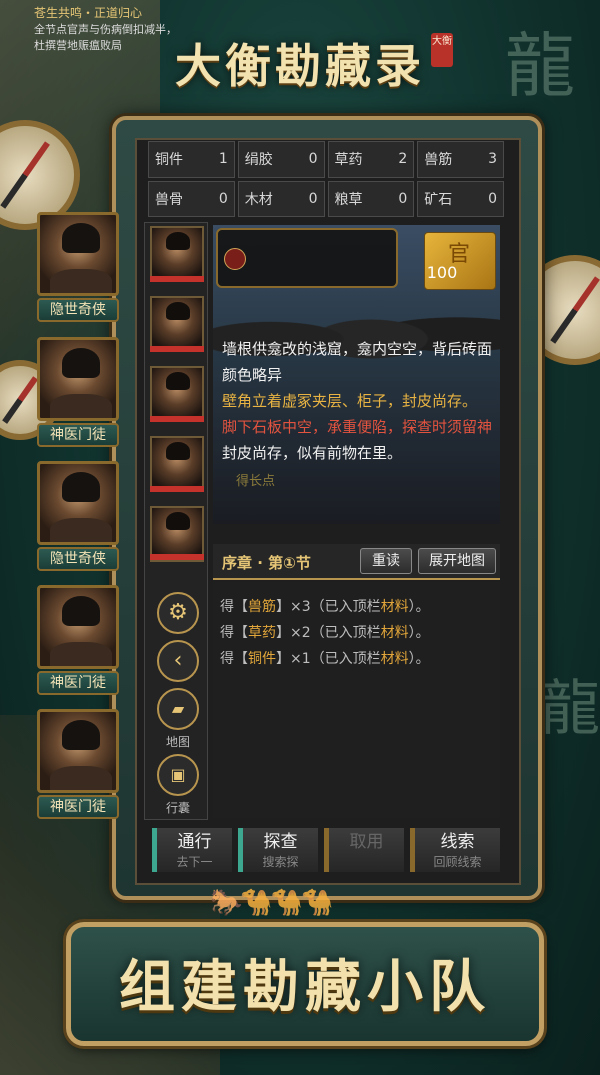 The width and height of the screenshot is (600, 1075). I want to click on bag-button: ▣, so click(178, 775).